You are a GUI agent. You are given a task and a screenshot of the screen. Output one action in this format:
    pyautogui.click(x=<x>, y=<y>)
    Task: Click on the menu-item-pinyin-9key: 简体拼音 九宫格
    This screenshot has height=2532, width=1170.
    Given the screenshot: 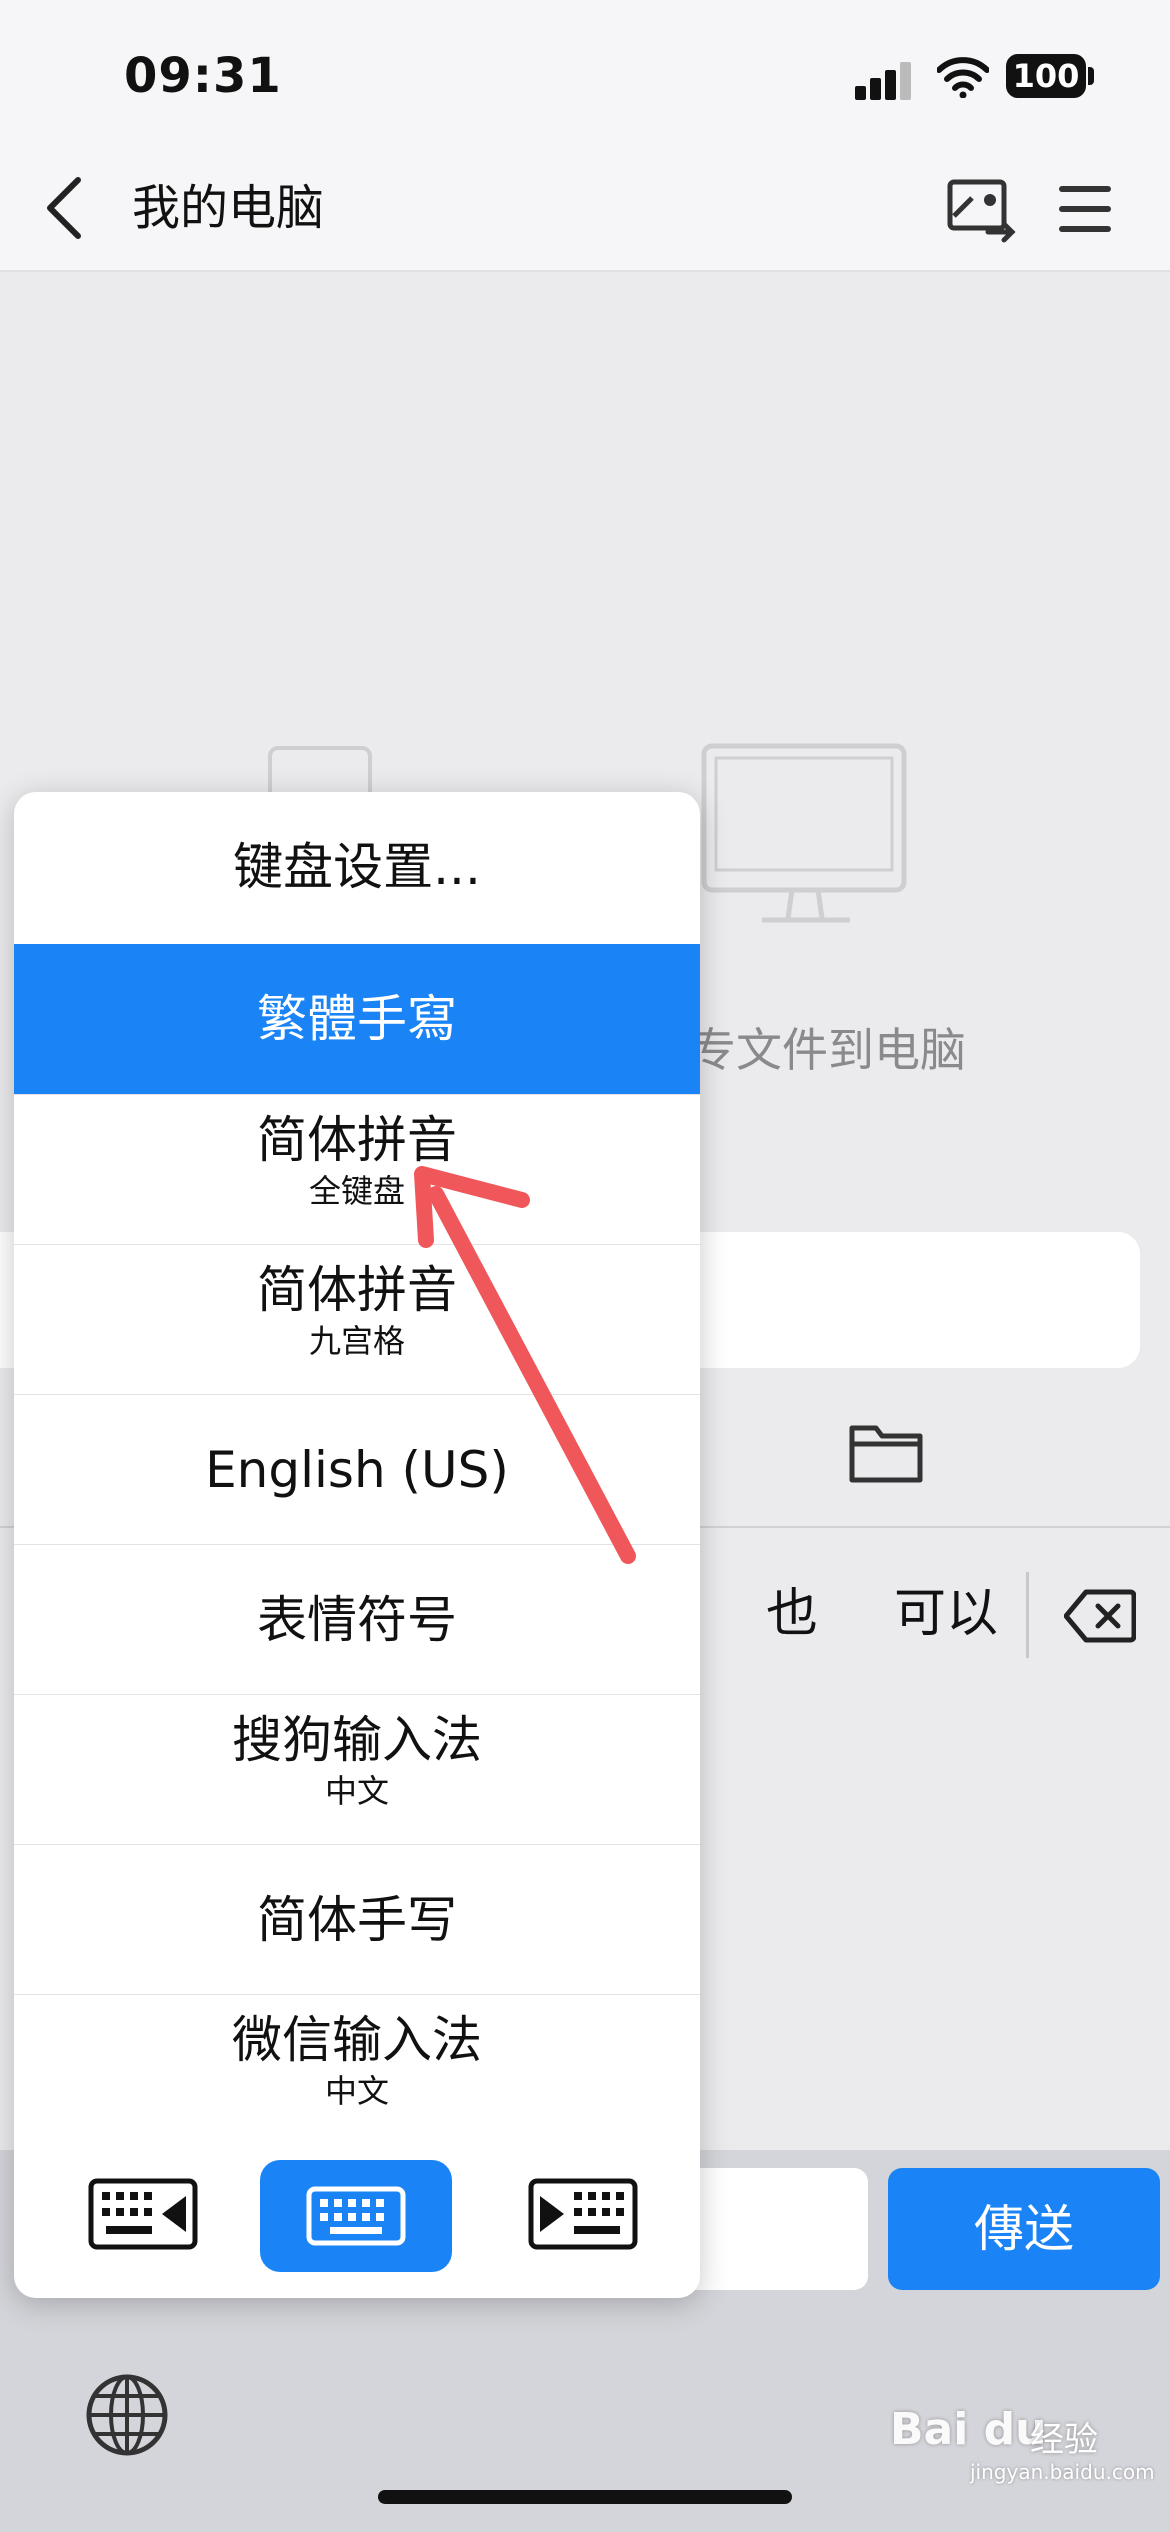 What is the action you would take?
    pyautogui.click(x=357, y=1319)
    